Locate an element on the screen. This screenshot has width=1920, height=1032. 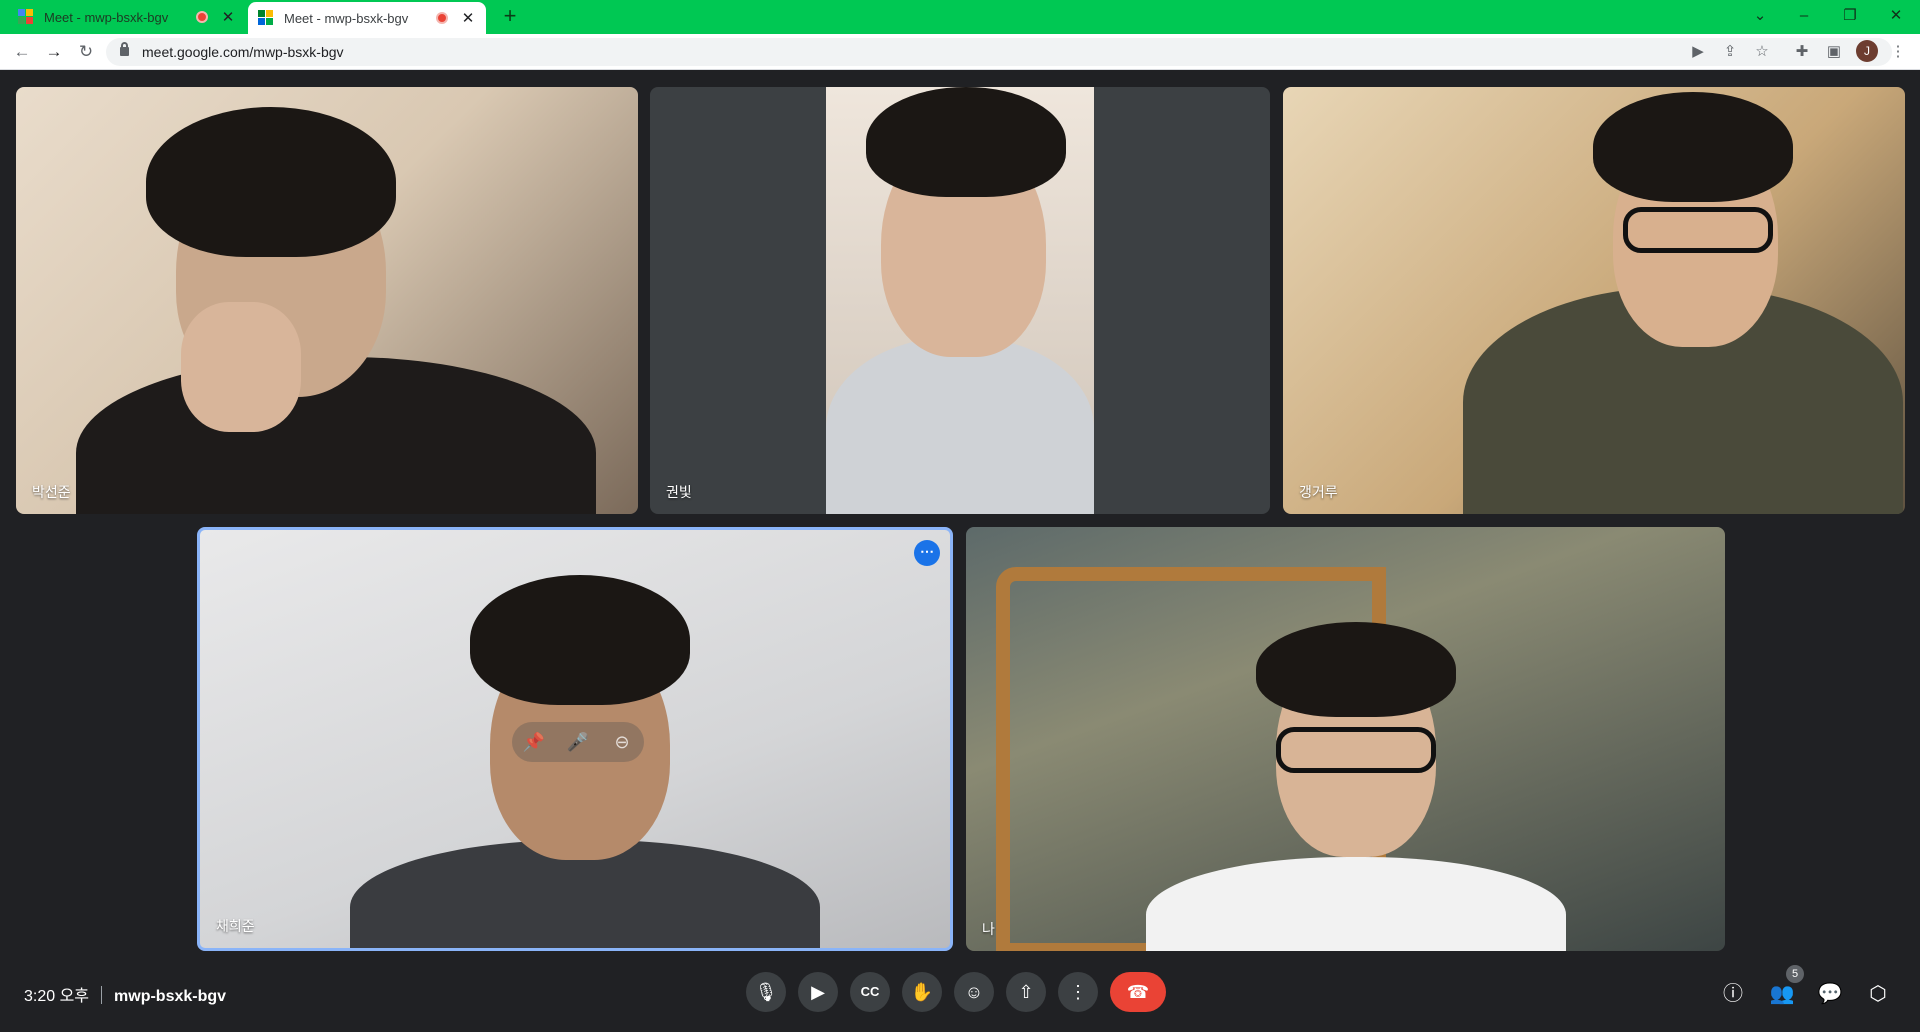
browser-tab: Meet - mwp-bsxk-bgv ✕ is located at coordinates (127, 17).